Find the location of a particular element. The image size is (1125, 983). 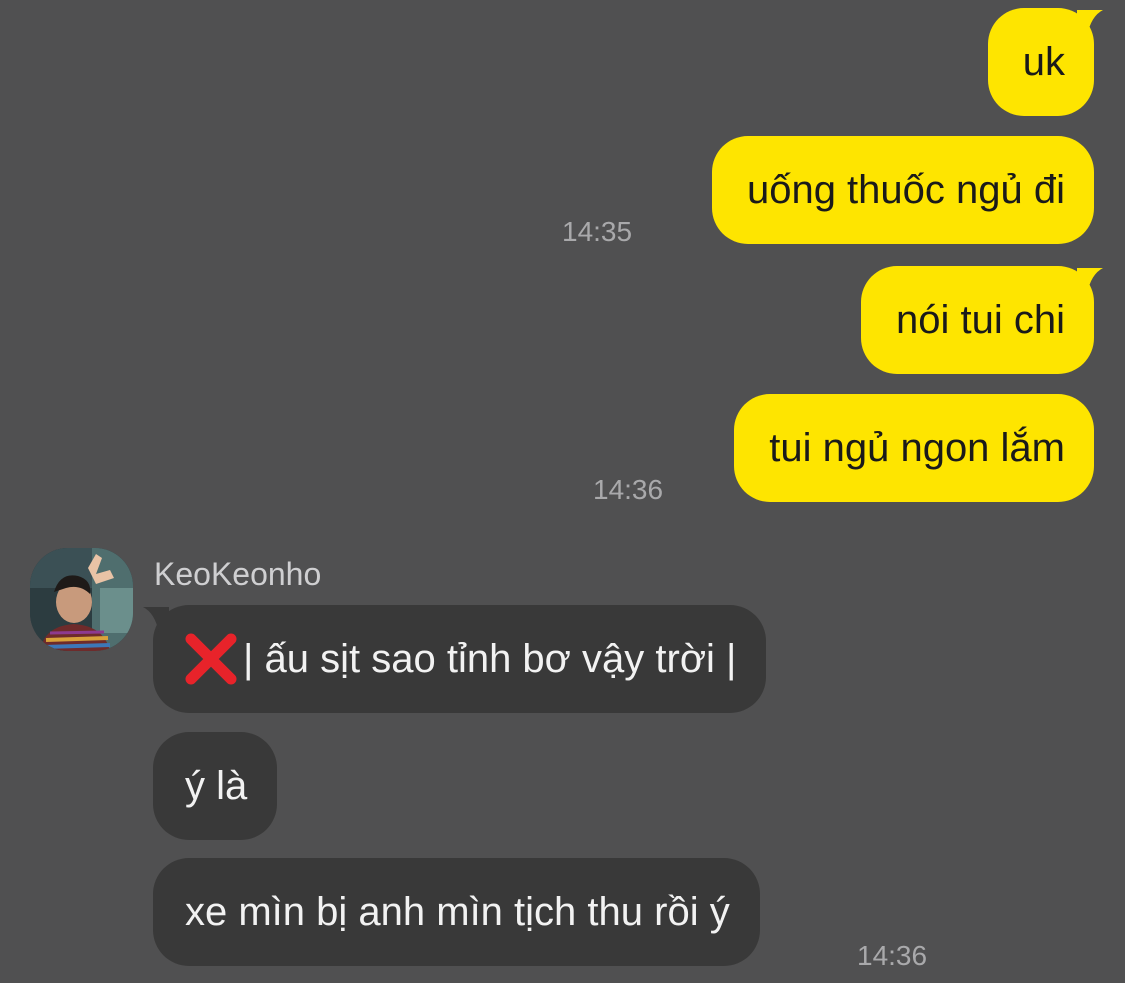

incoming-message-bubble: xe mìn bị anh mìn tịch thu rồi ý is located at coordinates (456, 912).